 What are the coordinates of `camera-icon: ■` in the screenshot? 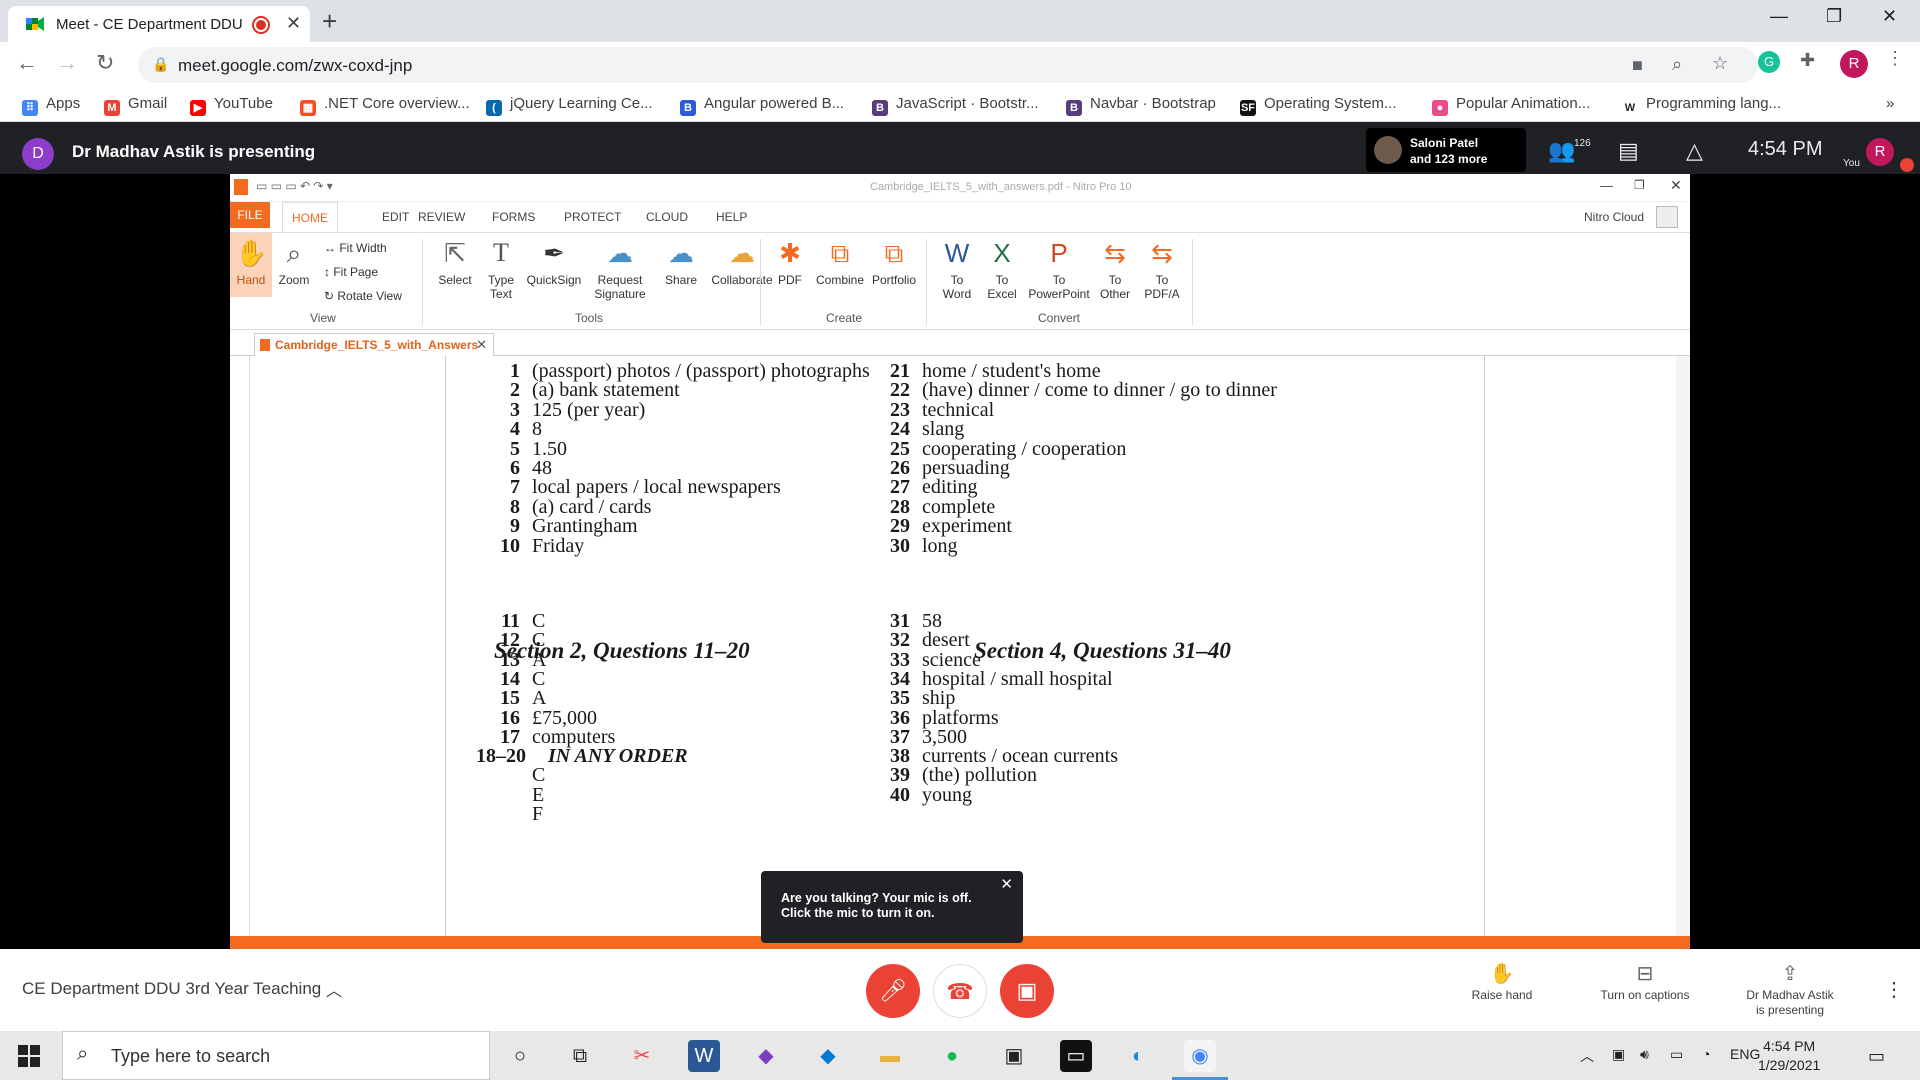 It's located at (1637, 65).